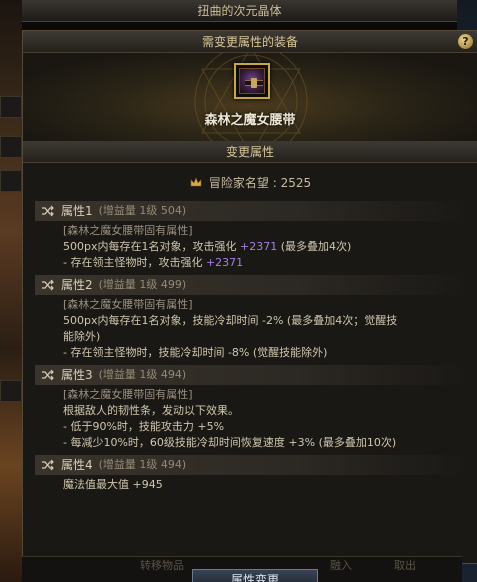  I want to click on attribute-title: 属性2, so click(77, 285).